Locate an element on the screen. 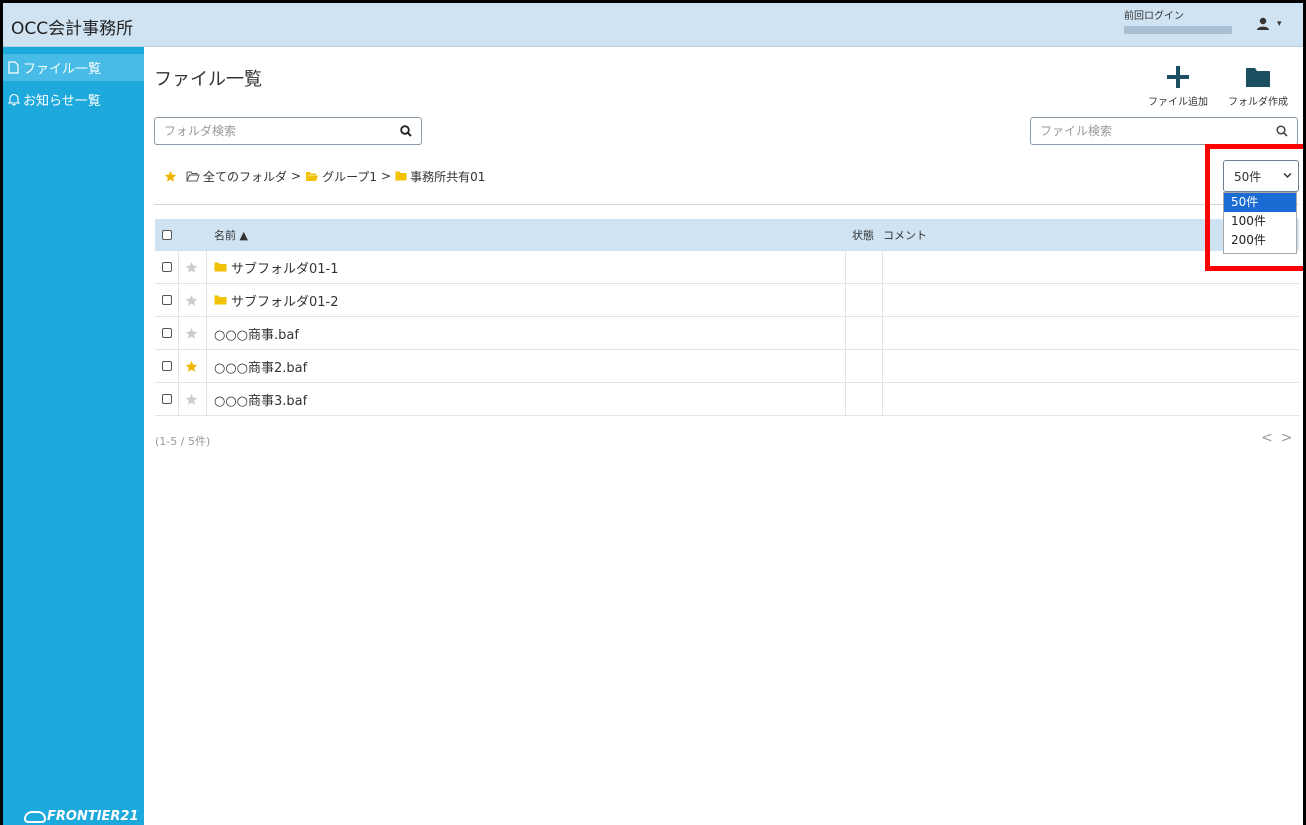 This screenshot has height=825, width=1306. breadcrumb-label: 全てのフォルダ is located at coordinates (245, 176).